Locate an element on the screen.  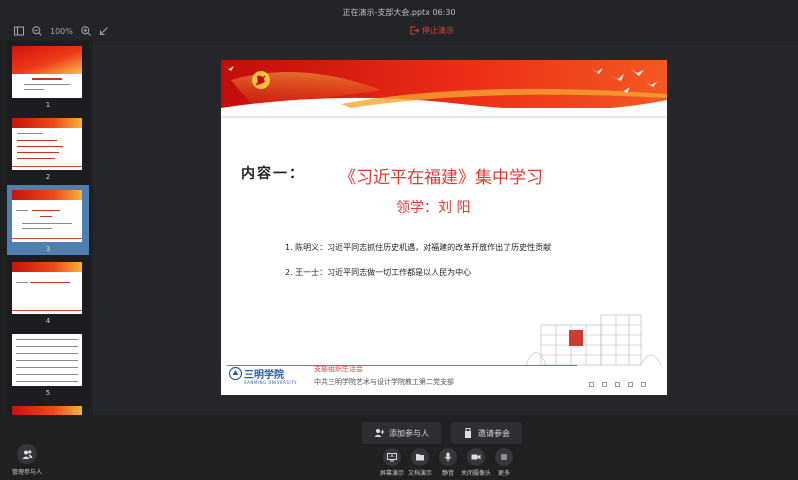
footer-subtitle: 支部组织生活会 is located at coordinates (338, 369).